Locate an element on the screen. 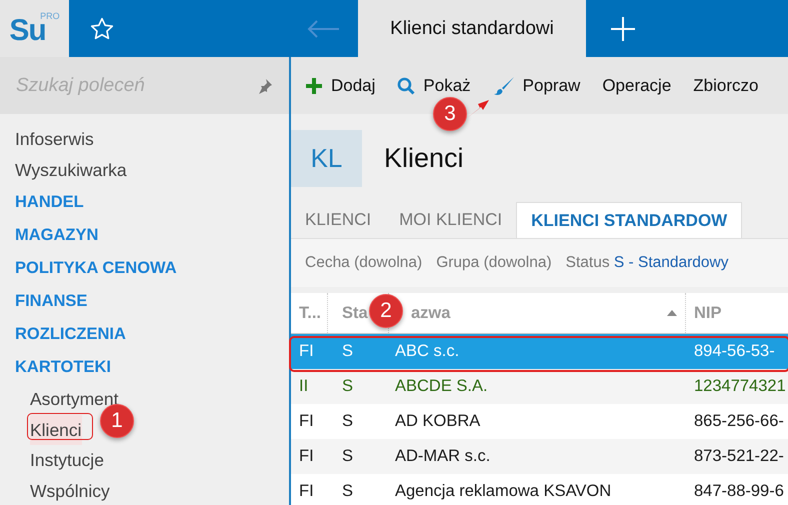  menu-section: FINANSE is located at coordinates (51, 301).